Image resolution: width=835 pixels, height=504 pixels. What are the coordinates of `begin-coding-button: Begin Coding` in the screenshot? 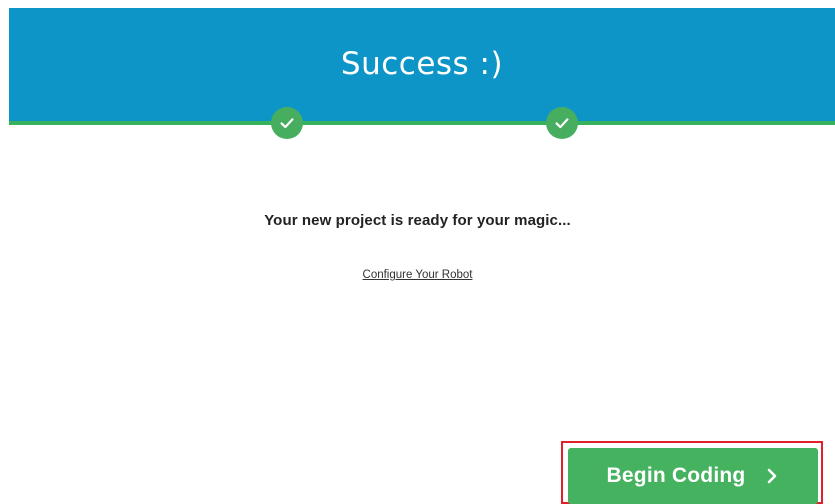 It's located at (693, 476).